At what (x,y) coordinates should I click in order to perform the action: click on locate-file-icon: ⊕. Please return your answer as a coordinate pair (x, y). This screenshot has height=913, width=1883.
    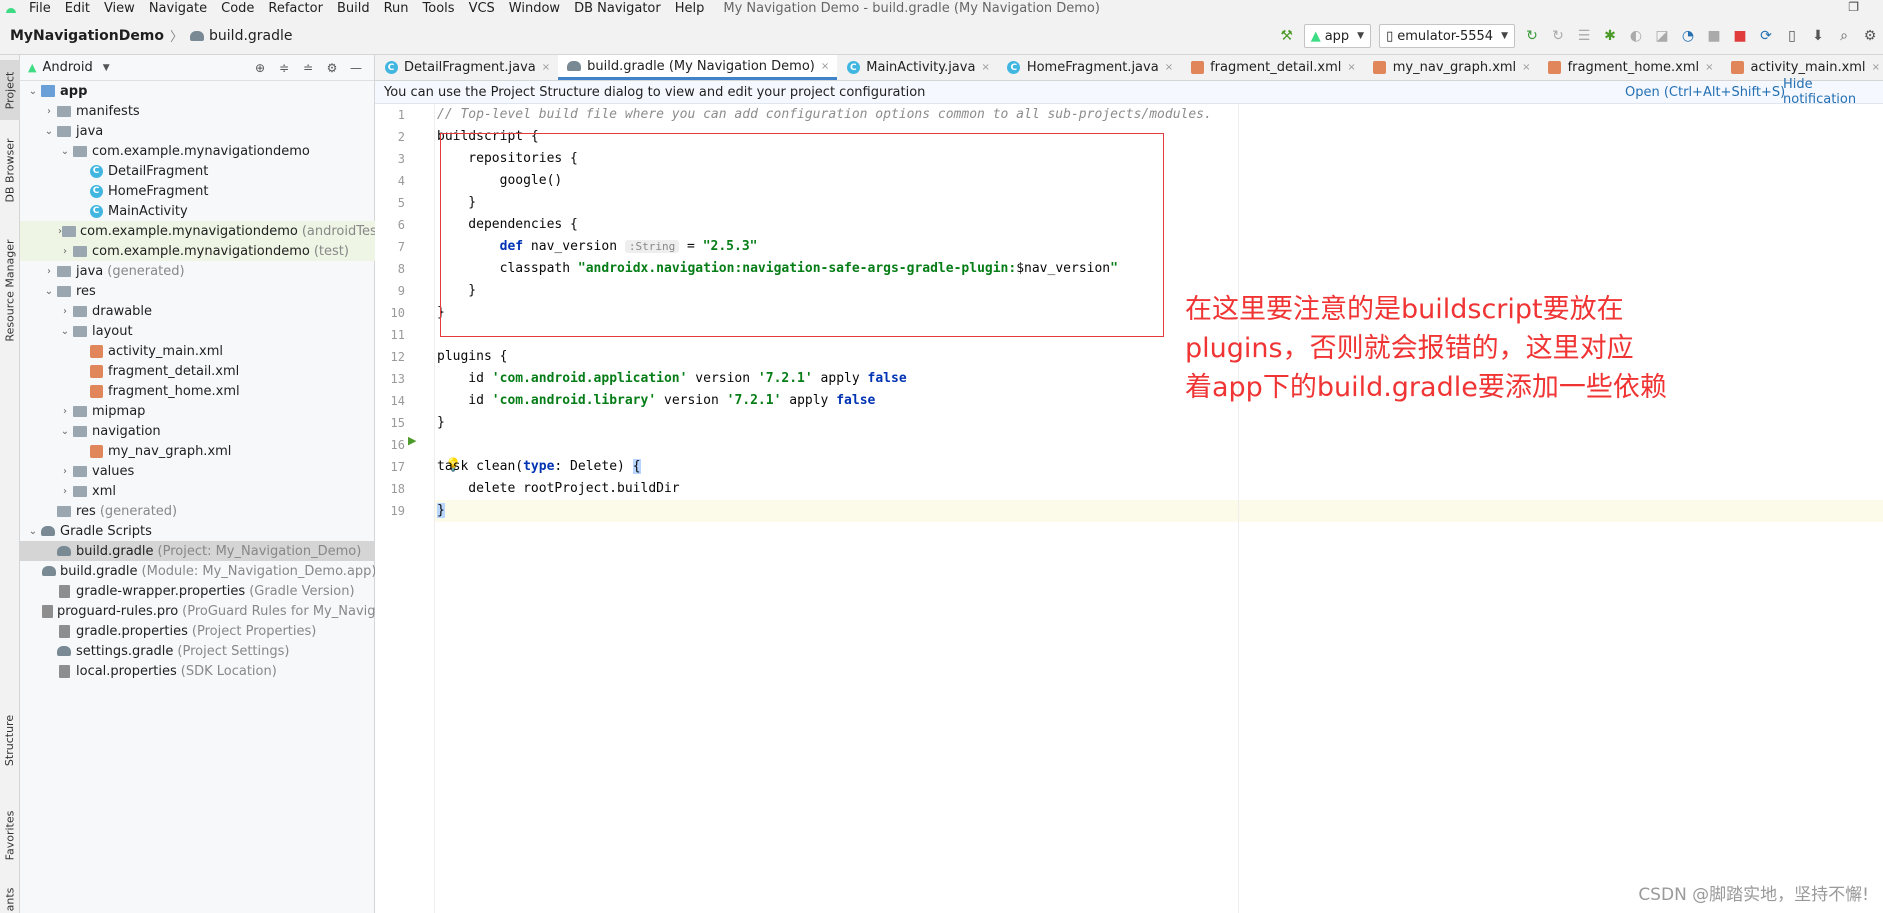
    Looking at the image, I should click on (260, 68).